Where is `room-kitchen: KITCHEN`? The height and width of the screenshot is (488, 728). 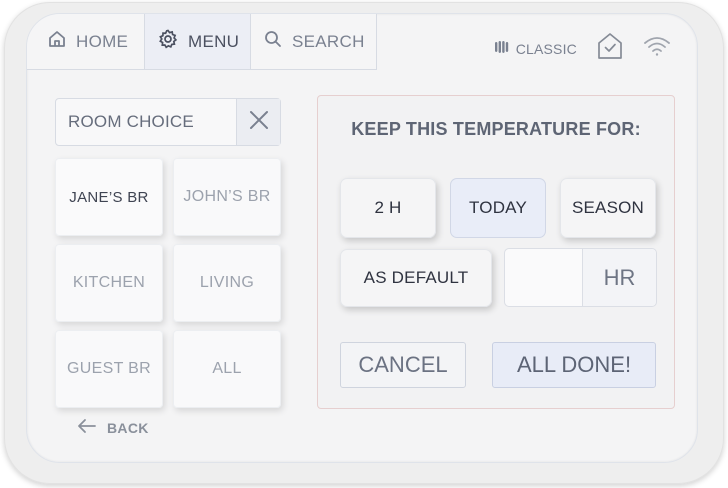 room-kitchen: KITCHEN is located at coordinates (109, 283).